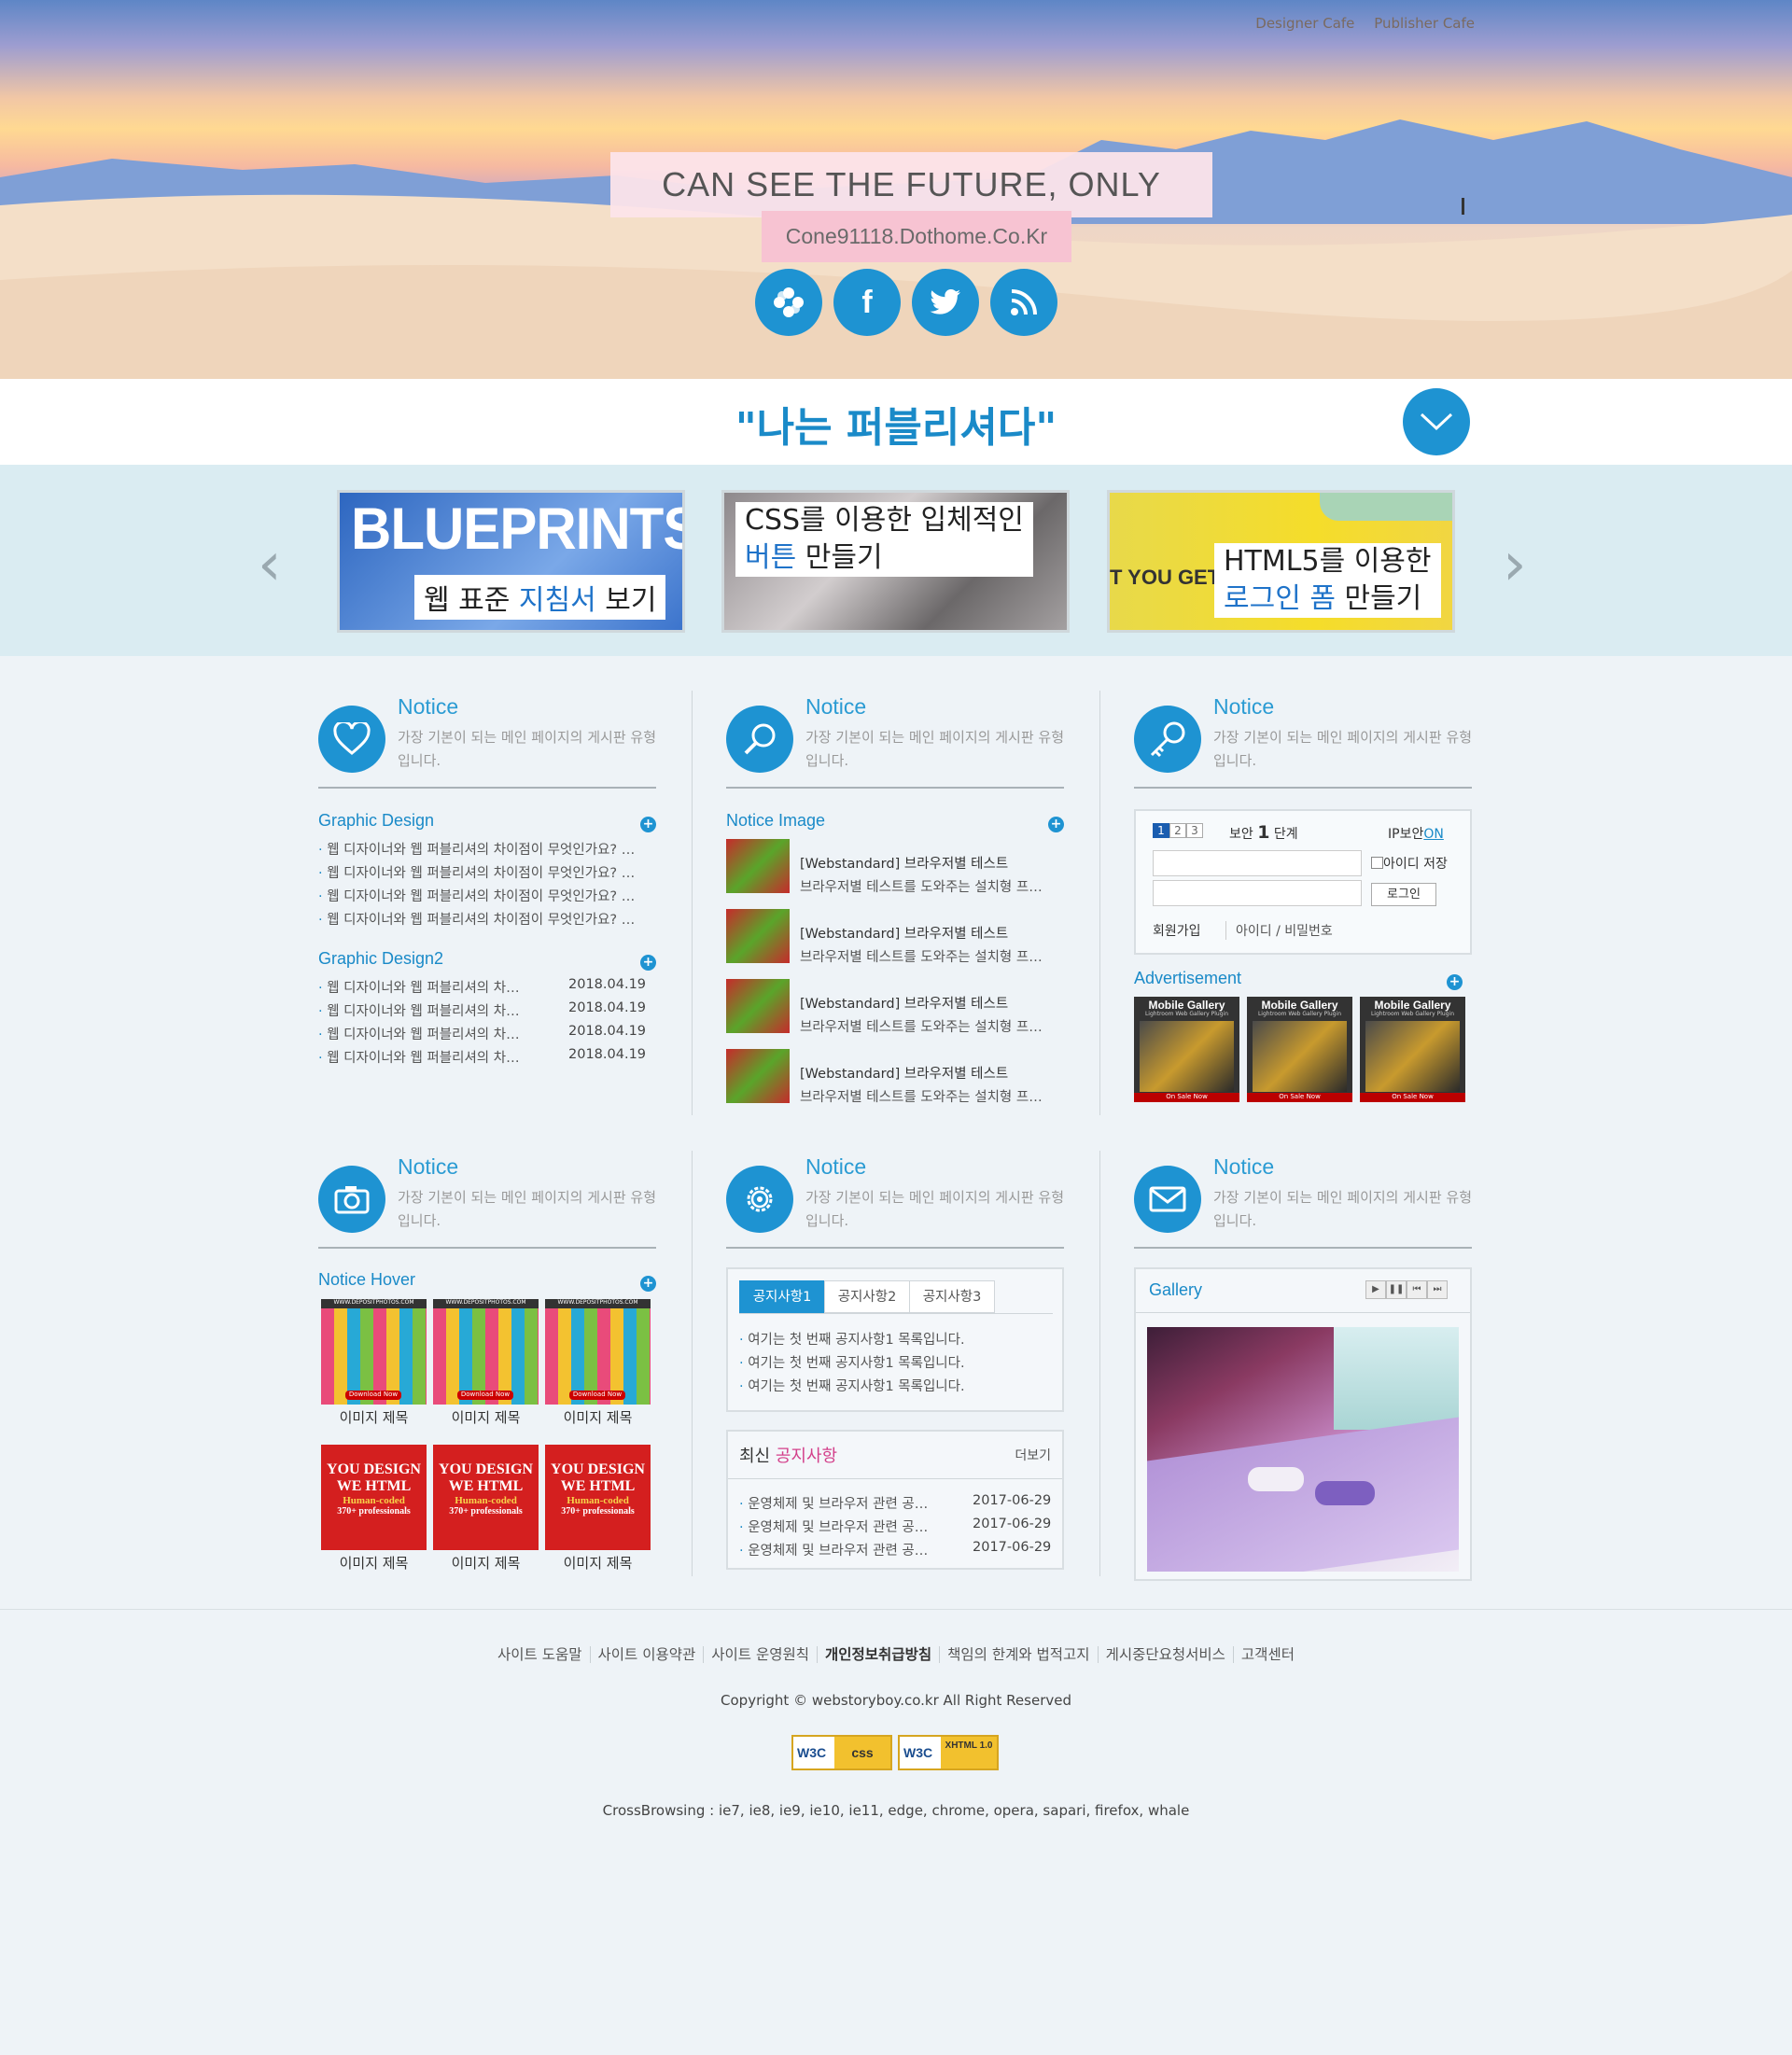 The image size is (1792, 2055). I want to click on latest-notice-title: 최신 공지사항, so click(788, 1456).